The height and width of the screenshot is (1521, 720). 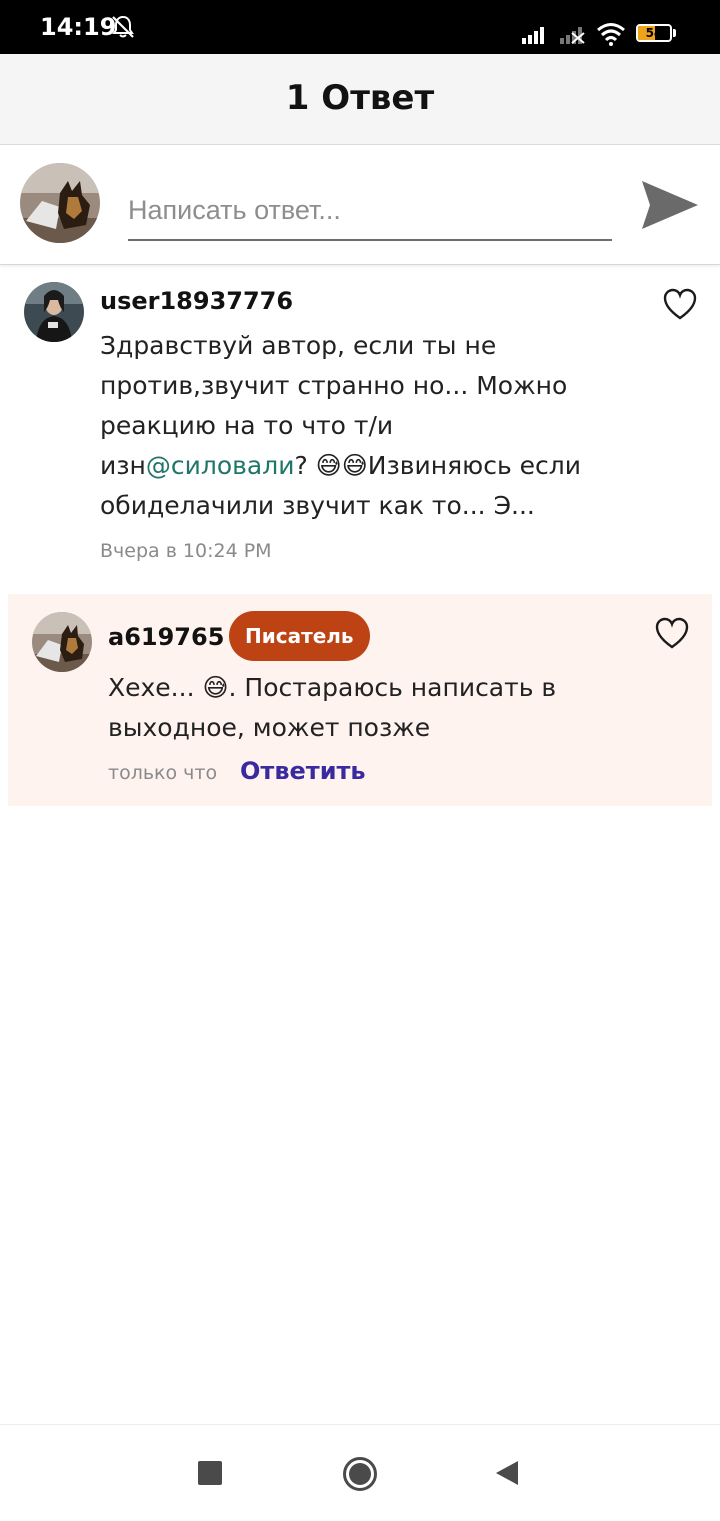 I want to click on reply-timestamp: только что, so click(x=163, y=773).